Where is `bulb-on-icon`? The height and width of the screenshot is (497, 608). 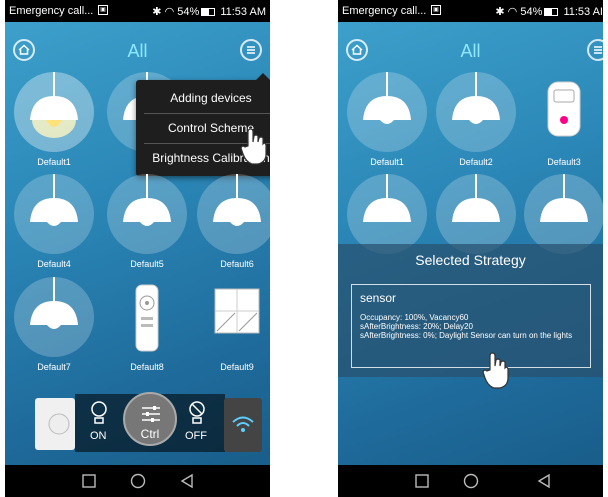
bulb-on-icon is located at coordinates (99, 412).